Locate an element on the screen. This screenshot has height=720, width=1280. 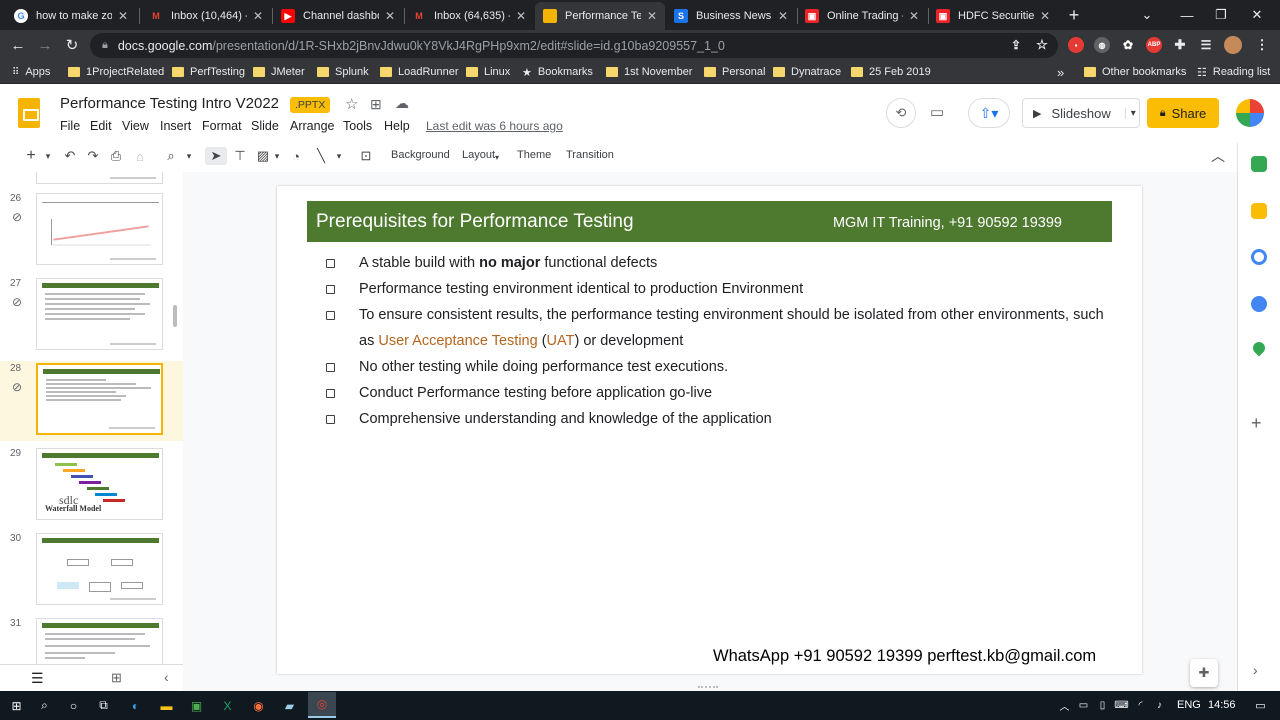
collapse-panel-icon: ‹ is located at coordinates (166, 677).